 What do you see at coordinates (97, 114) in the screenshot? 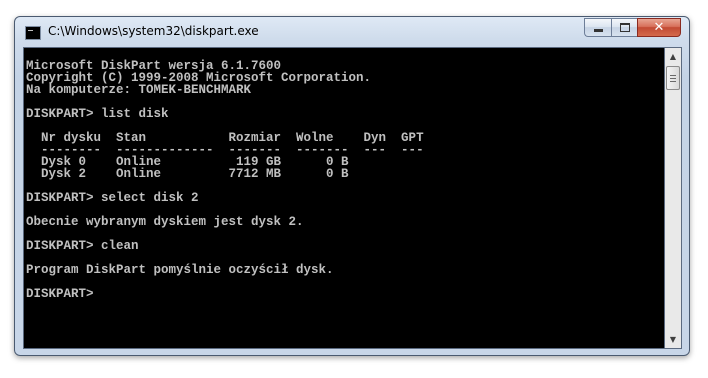
I see `console-line: DISKPART> list disk` at bounding box center [97, 114].